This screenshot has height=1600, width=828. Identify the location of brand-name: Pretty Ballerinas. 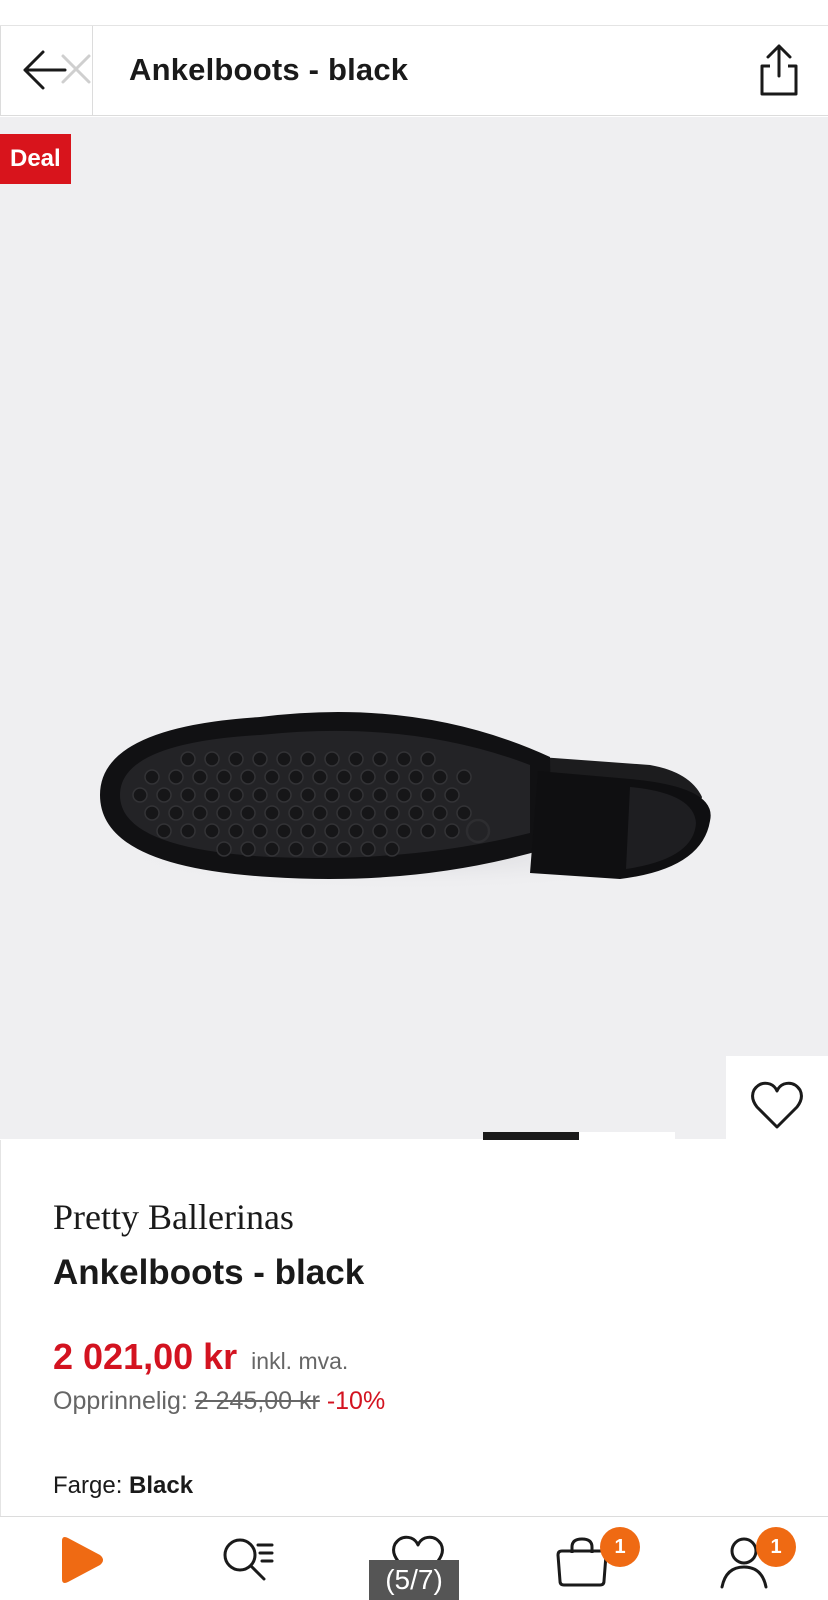
(173, 1217).